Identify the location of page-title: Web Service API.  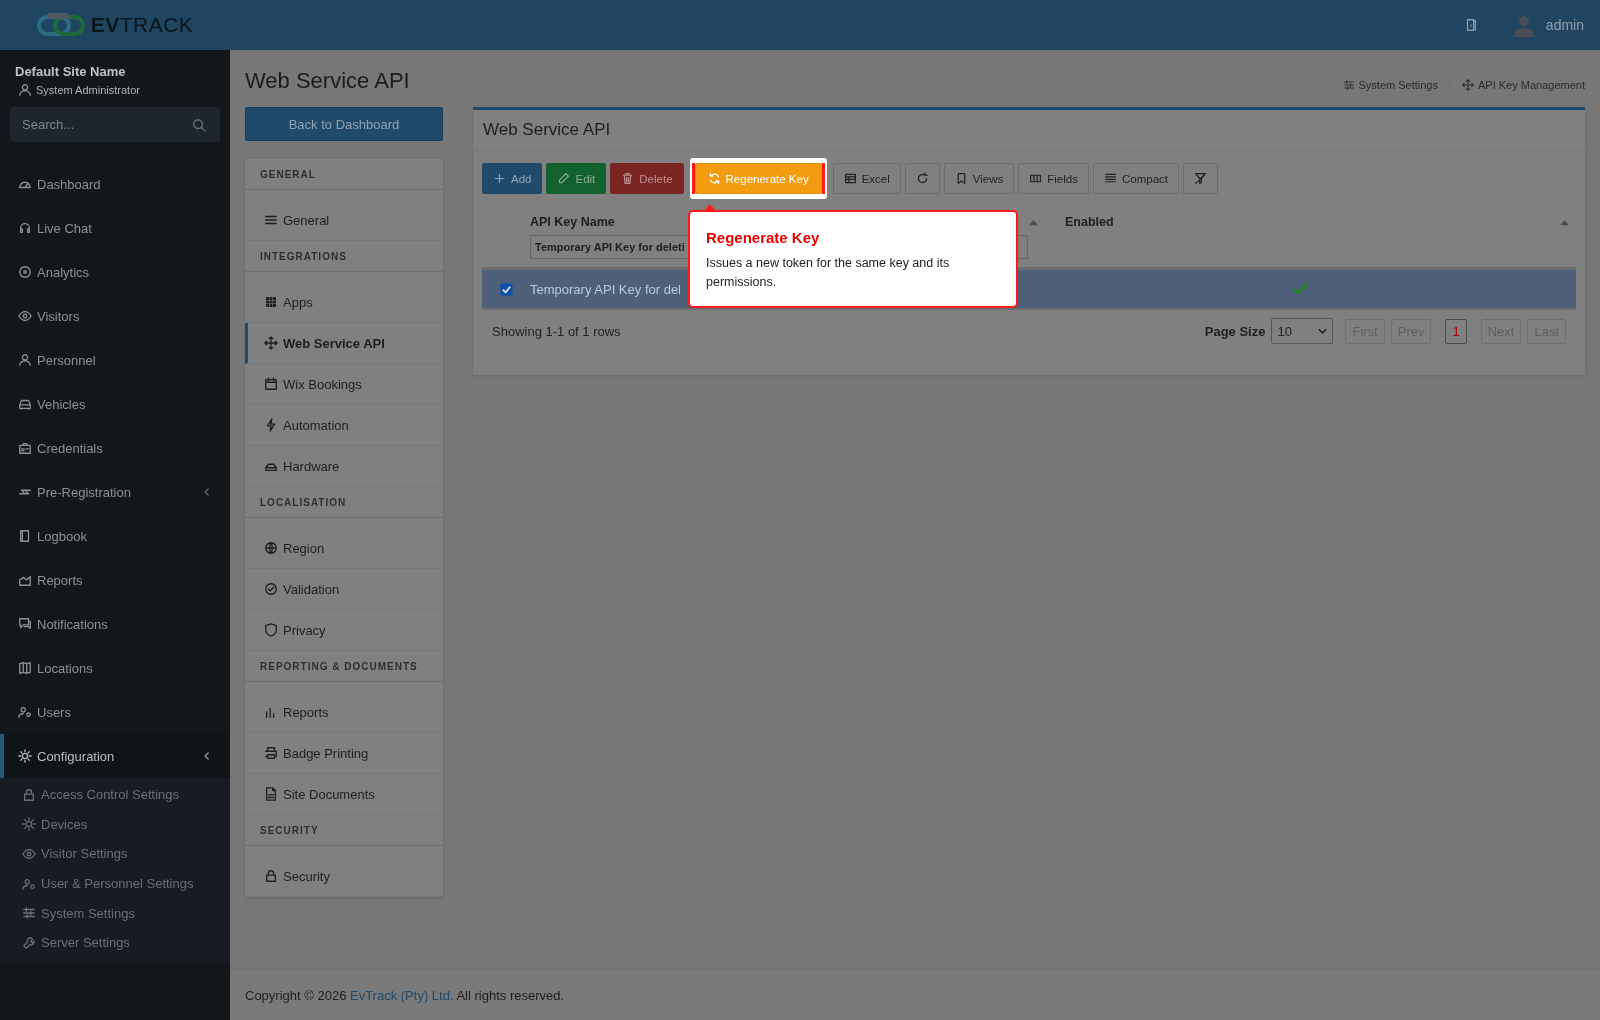
(327, 81).